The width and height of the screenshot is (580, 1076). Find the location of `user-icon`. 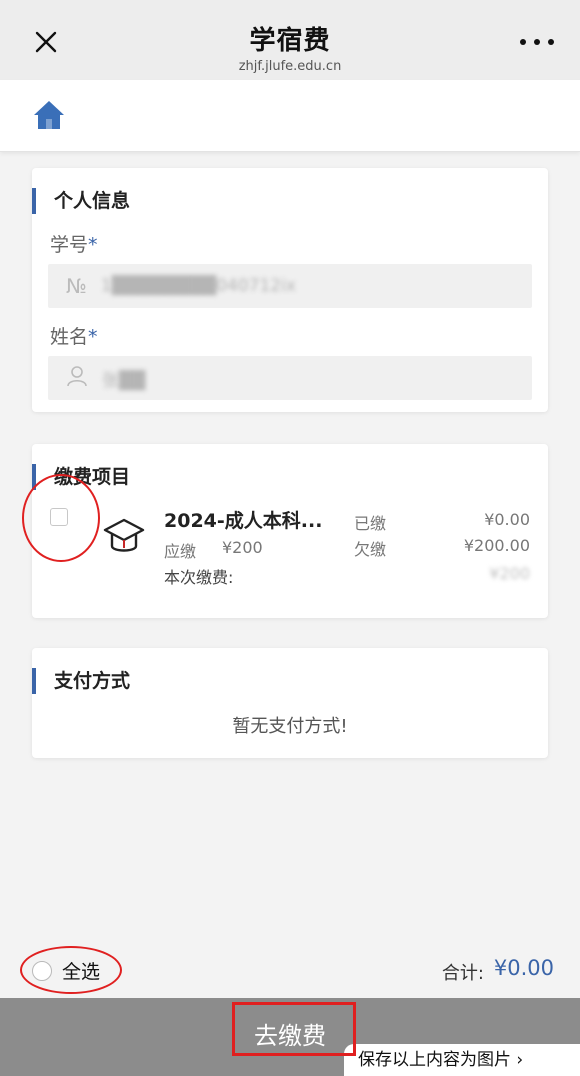

user-icon is located at coordinates (77, 378).